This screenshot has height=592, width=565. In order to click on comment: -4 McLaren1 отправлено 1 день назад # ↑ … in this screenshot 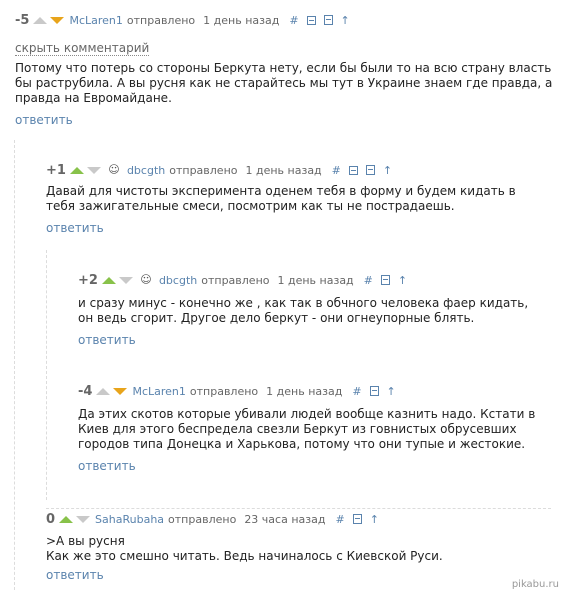, I will do `click(313, 428)`.